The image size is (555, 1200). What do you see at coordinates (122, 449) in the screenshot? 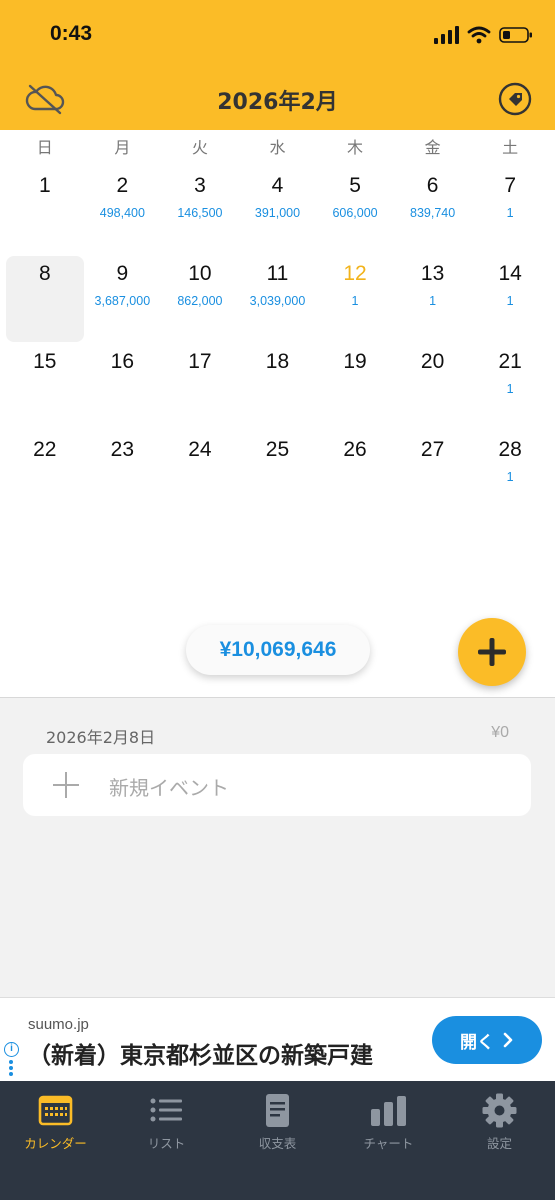
I see `day-number: 23` at bounding box center [122, 449].